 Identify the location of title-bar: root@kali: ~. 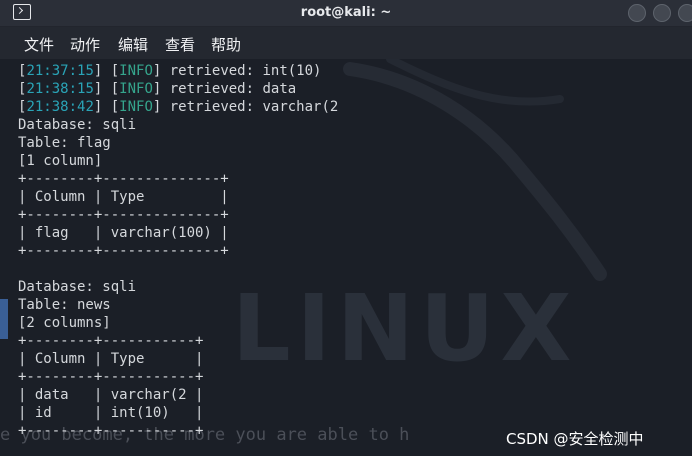
(346, 13).